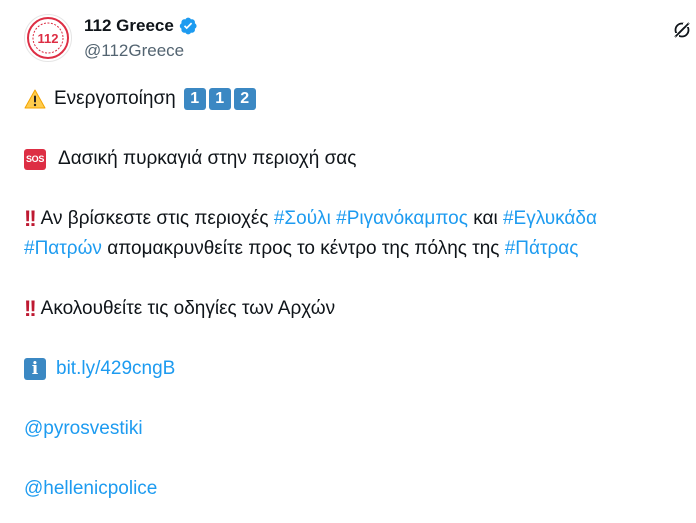 Image resolution: width=696 pixels, height=523 pixels. I want to click on tweet-line-link: i bit.ly/429cngB, so click(99, 369).